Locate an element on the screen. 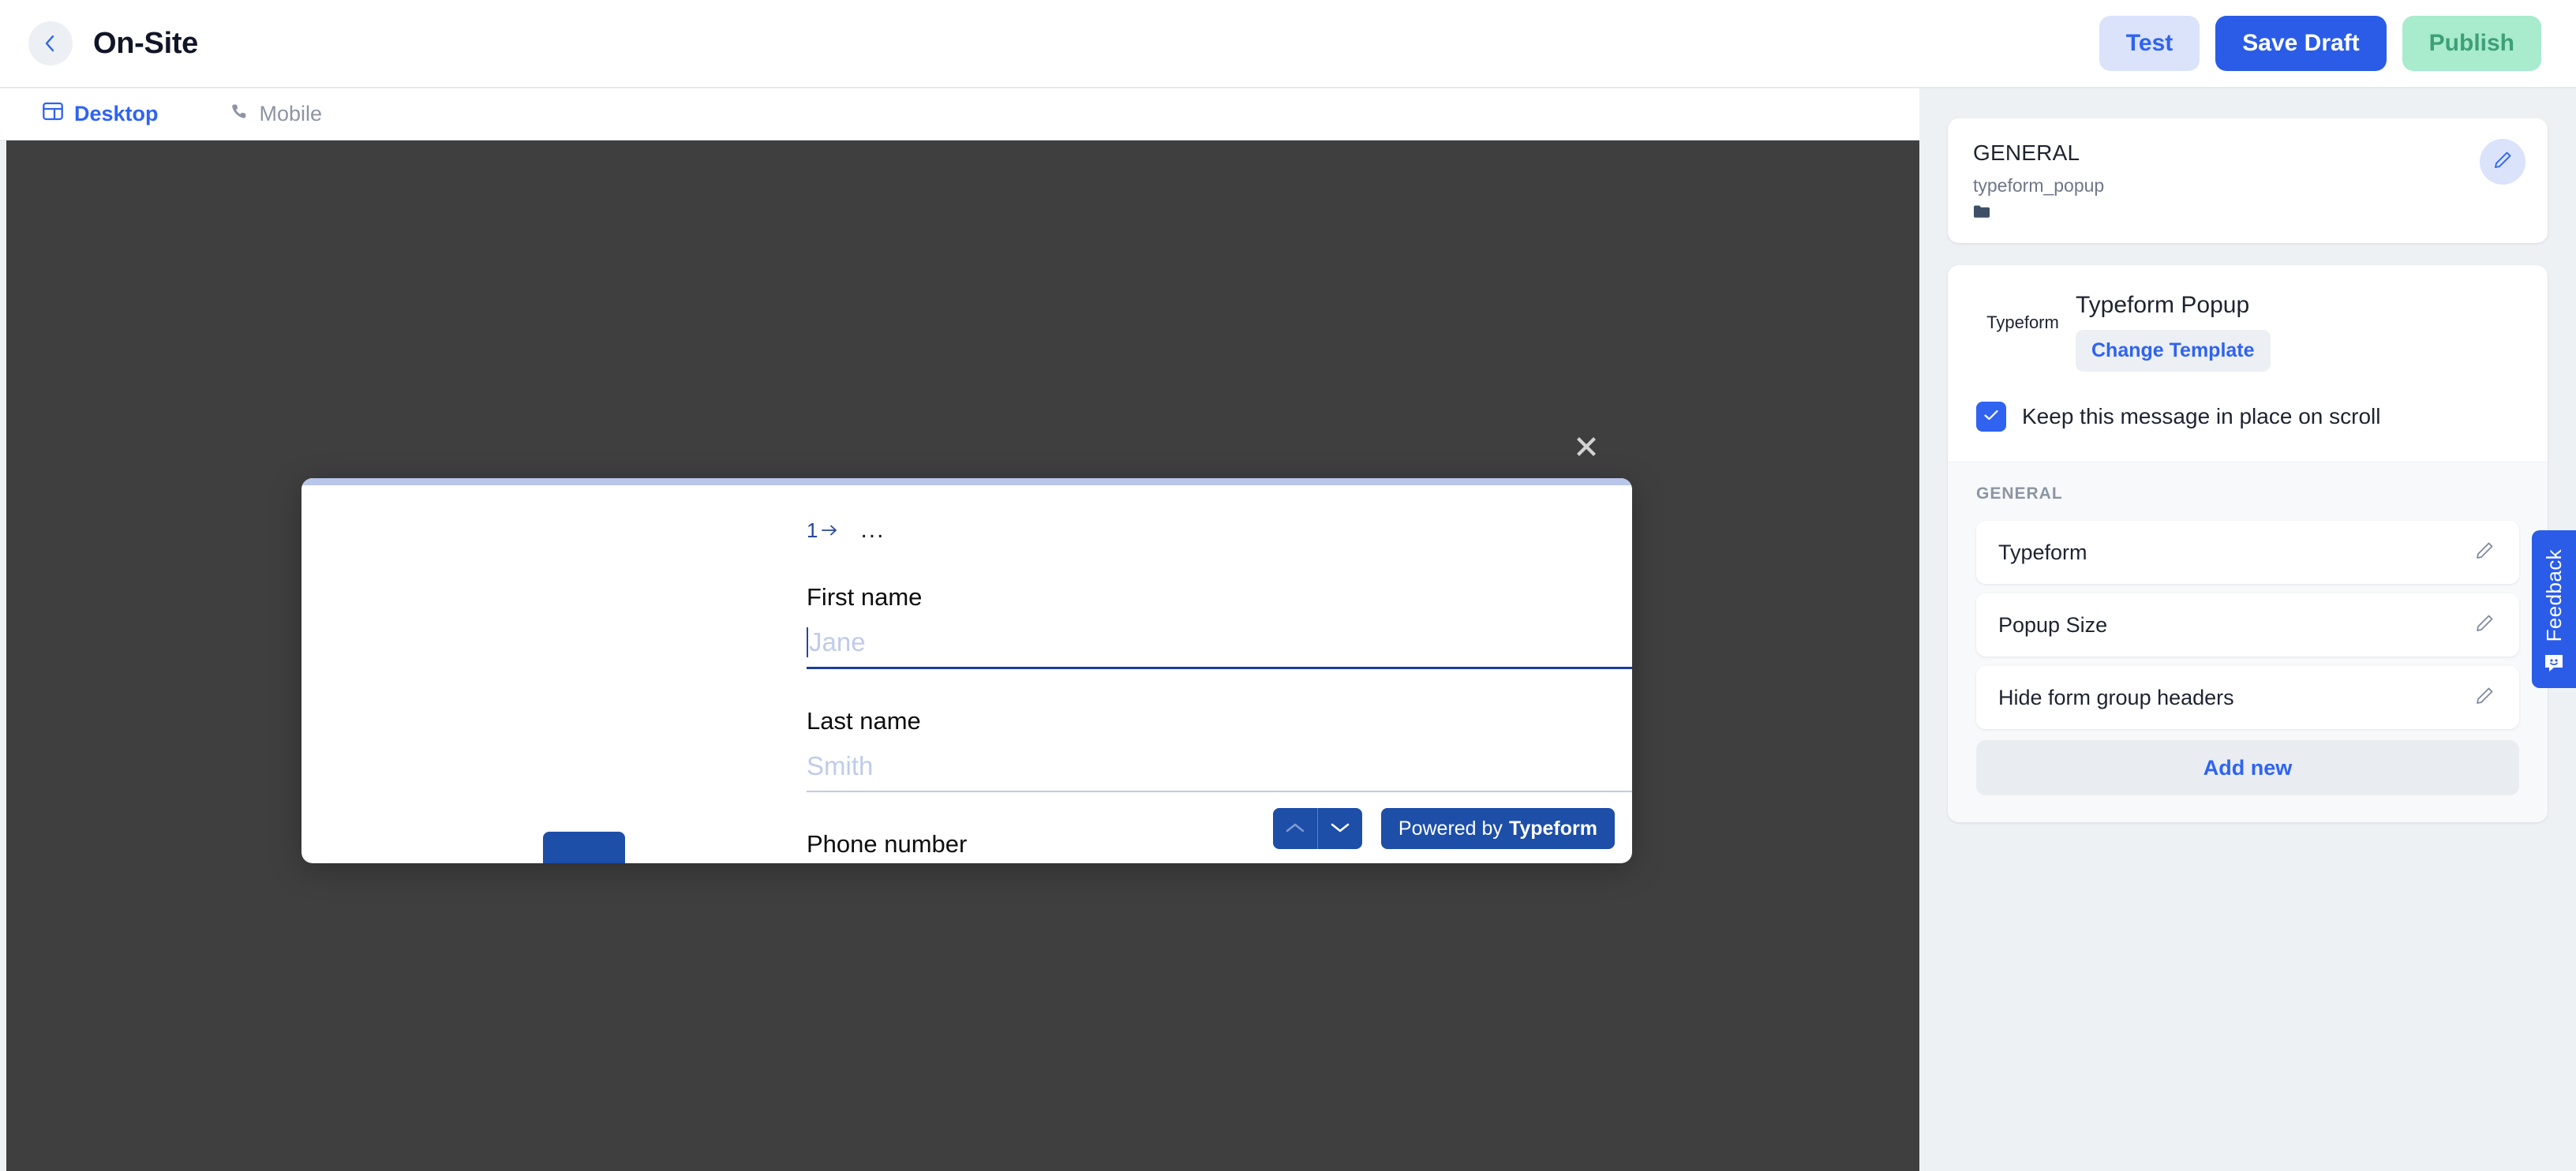 The image size is (2576, 1171). page-title: On-Site is located at coordinates (146, 43).